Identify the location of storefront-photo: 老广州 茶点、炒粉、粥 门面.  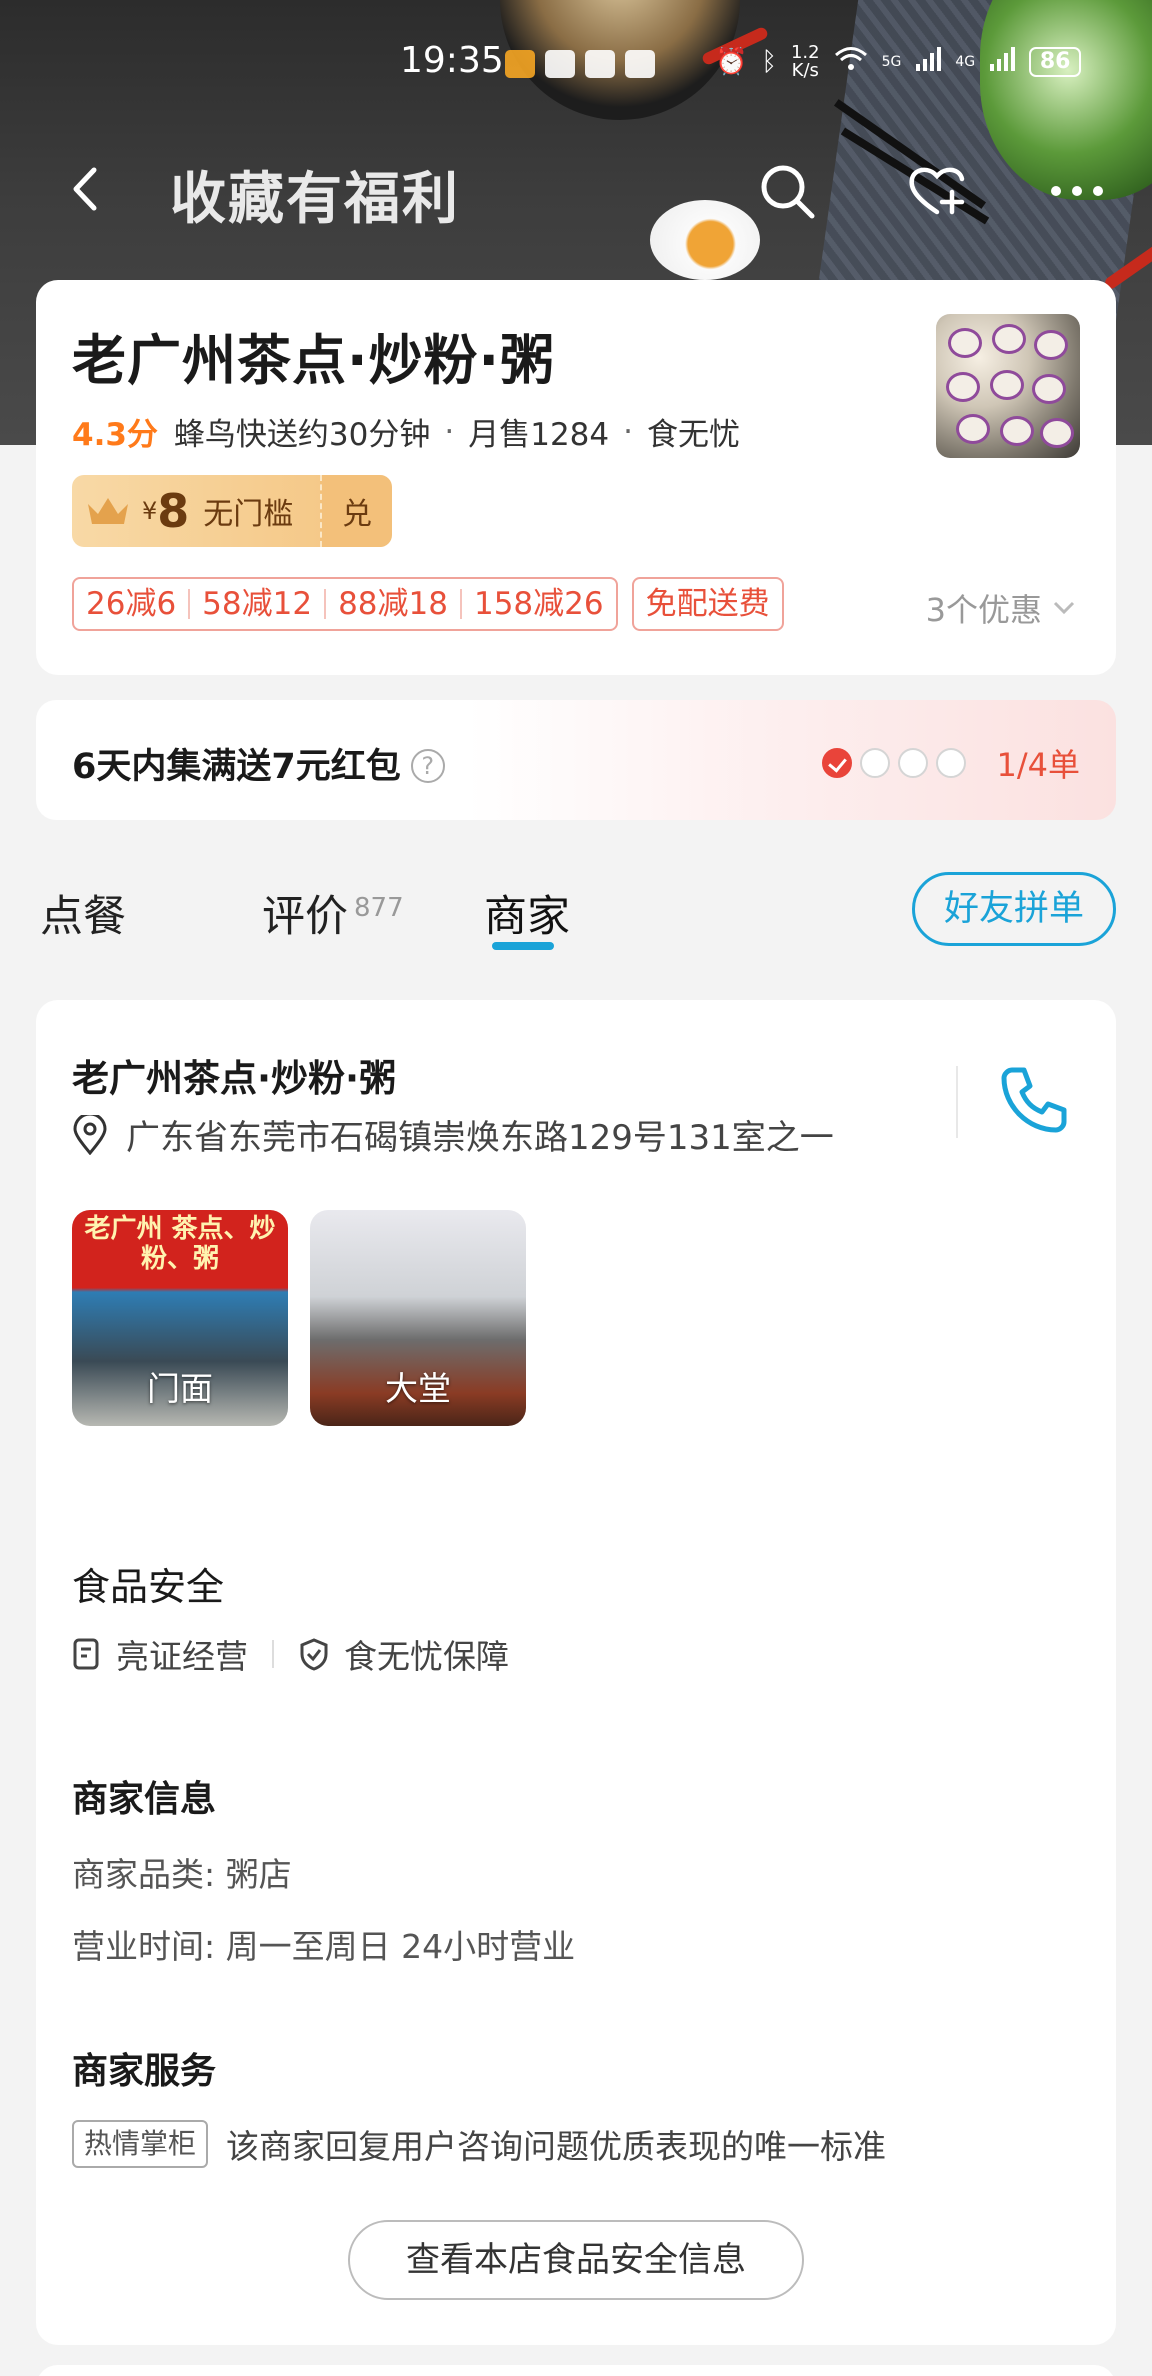
(180, 1318).